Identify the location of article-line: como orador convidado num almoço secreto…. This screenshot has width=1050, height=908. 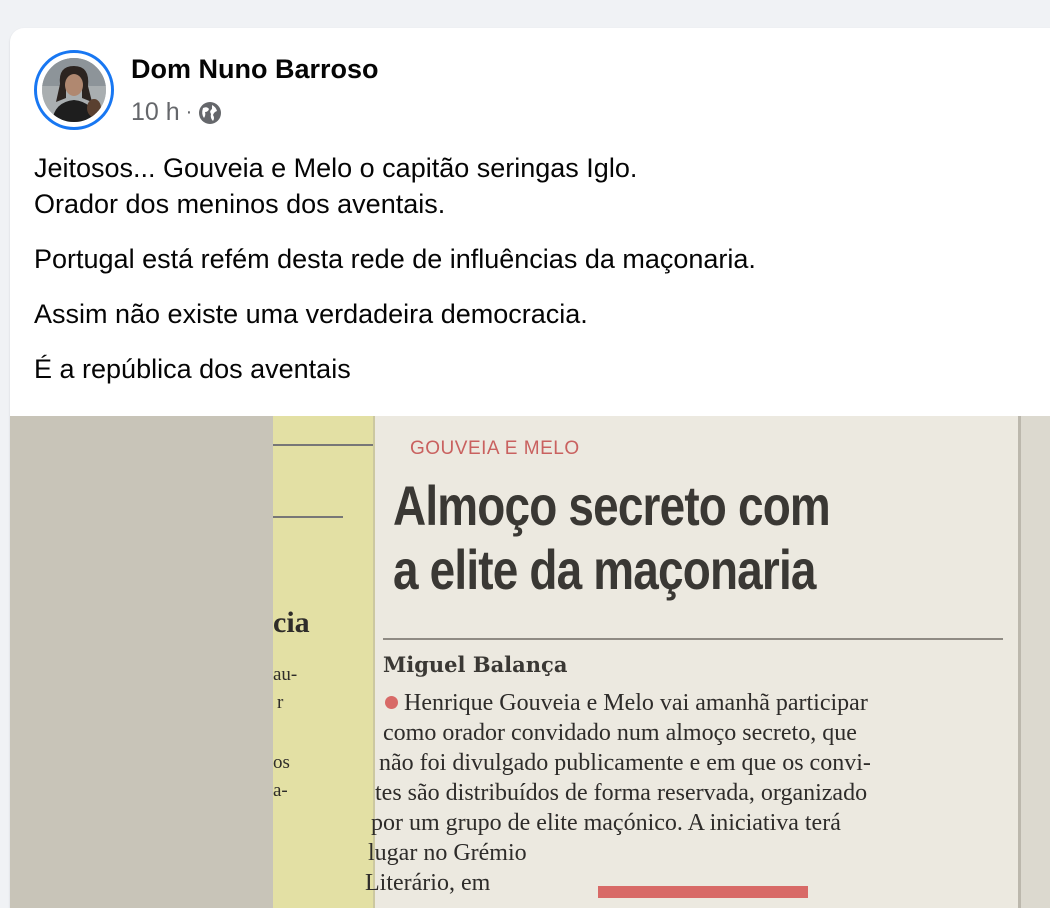
(620, 733).